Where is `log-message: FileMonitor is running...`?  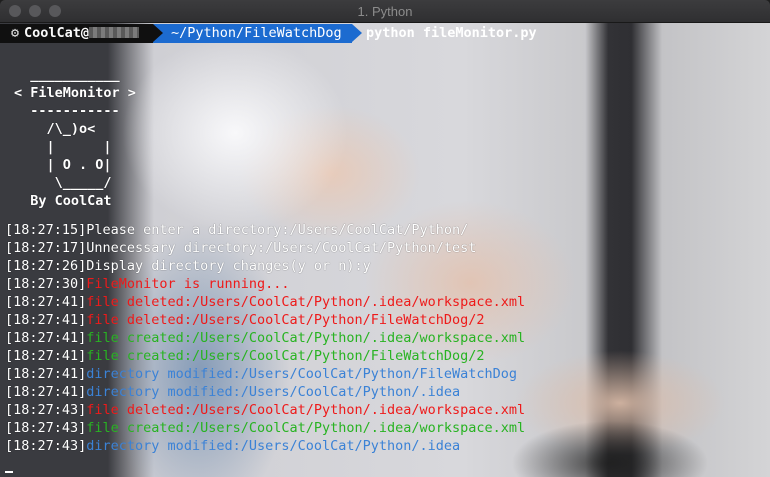
log-message: FileMonitor is running... is located at coordinates (188, 284).